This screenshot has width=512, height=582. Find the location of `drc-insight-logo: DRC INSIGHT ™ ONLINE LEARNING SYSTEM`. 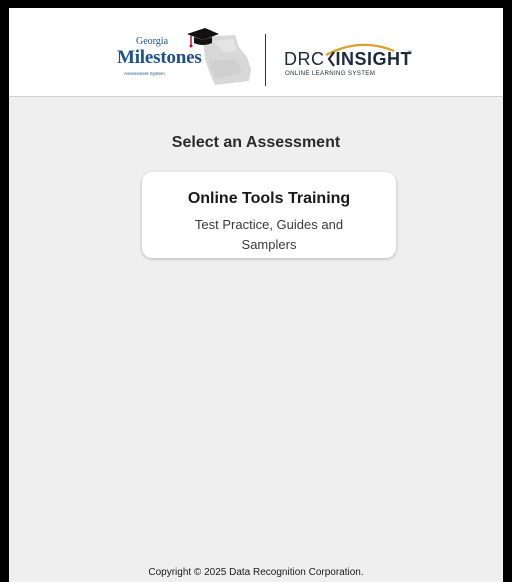

drc-insight-logo: DRC INSIGHT ™ ONLINE LEARNING SYSTEM is located at coordinates (349, 66).